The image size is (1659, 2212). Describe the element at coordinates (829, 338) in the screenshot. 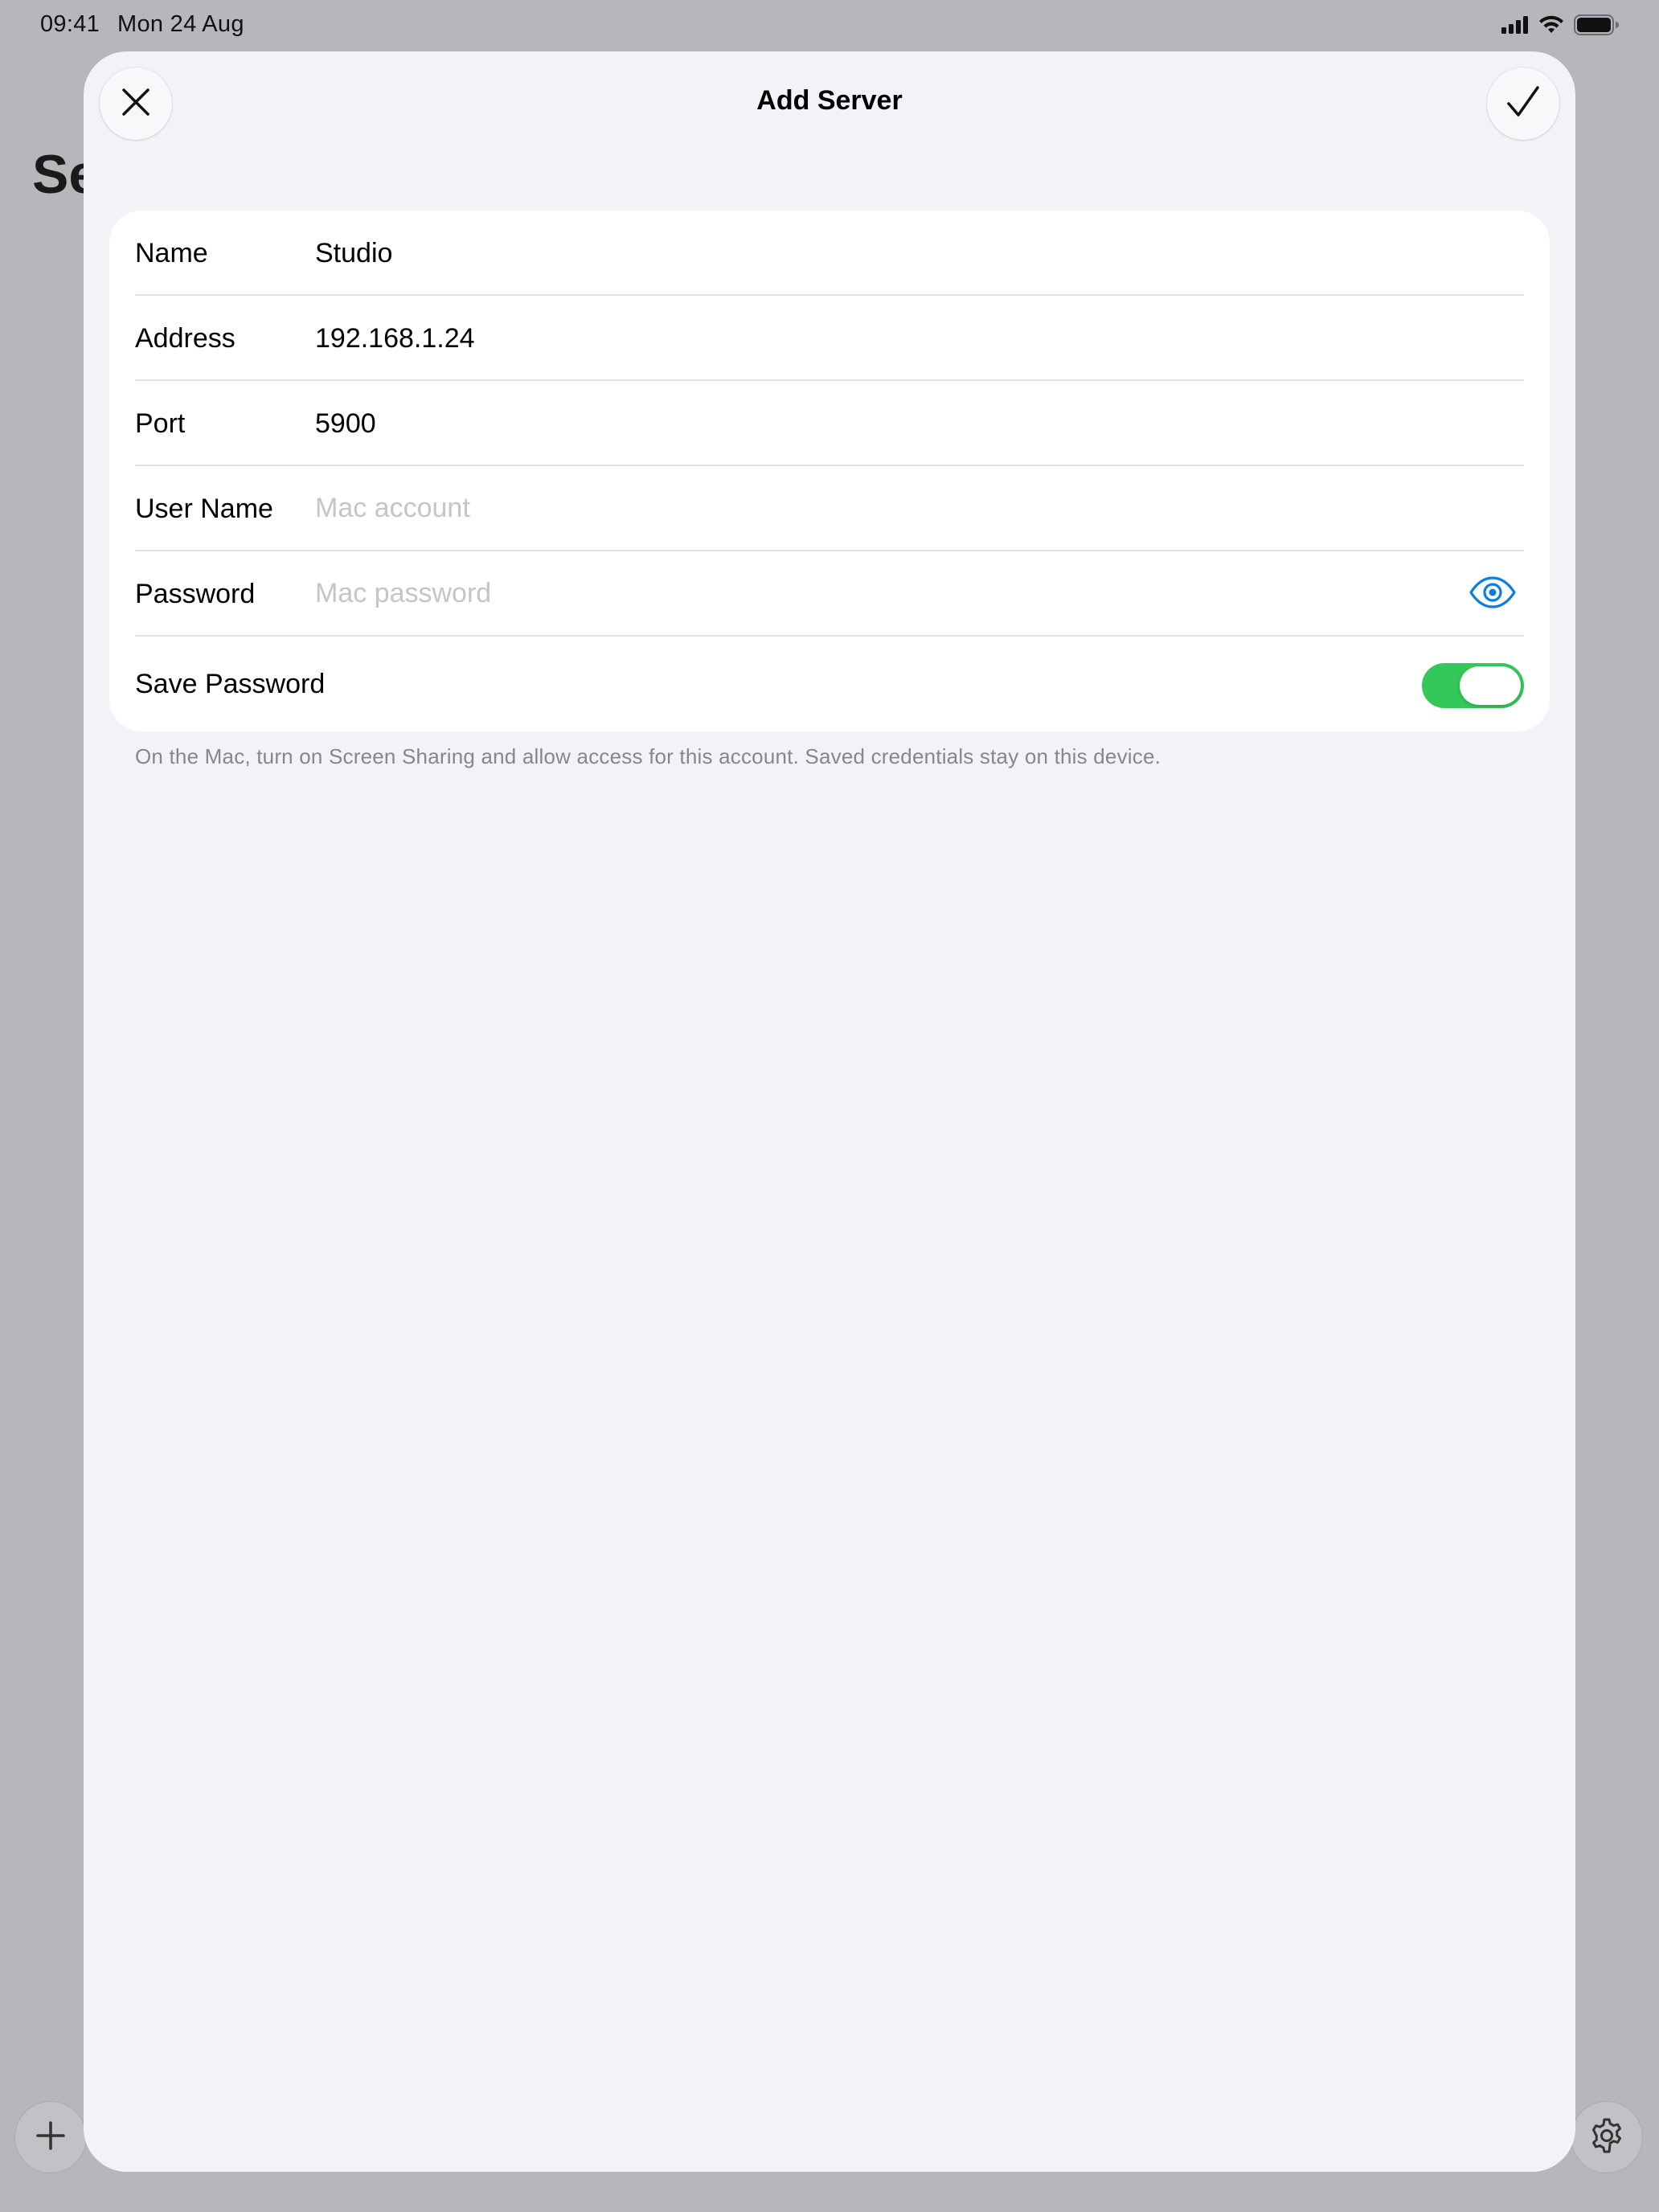

I see `form-row-address: Address 192.168.1.24` at that location.